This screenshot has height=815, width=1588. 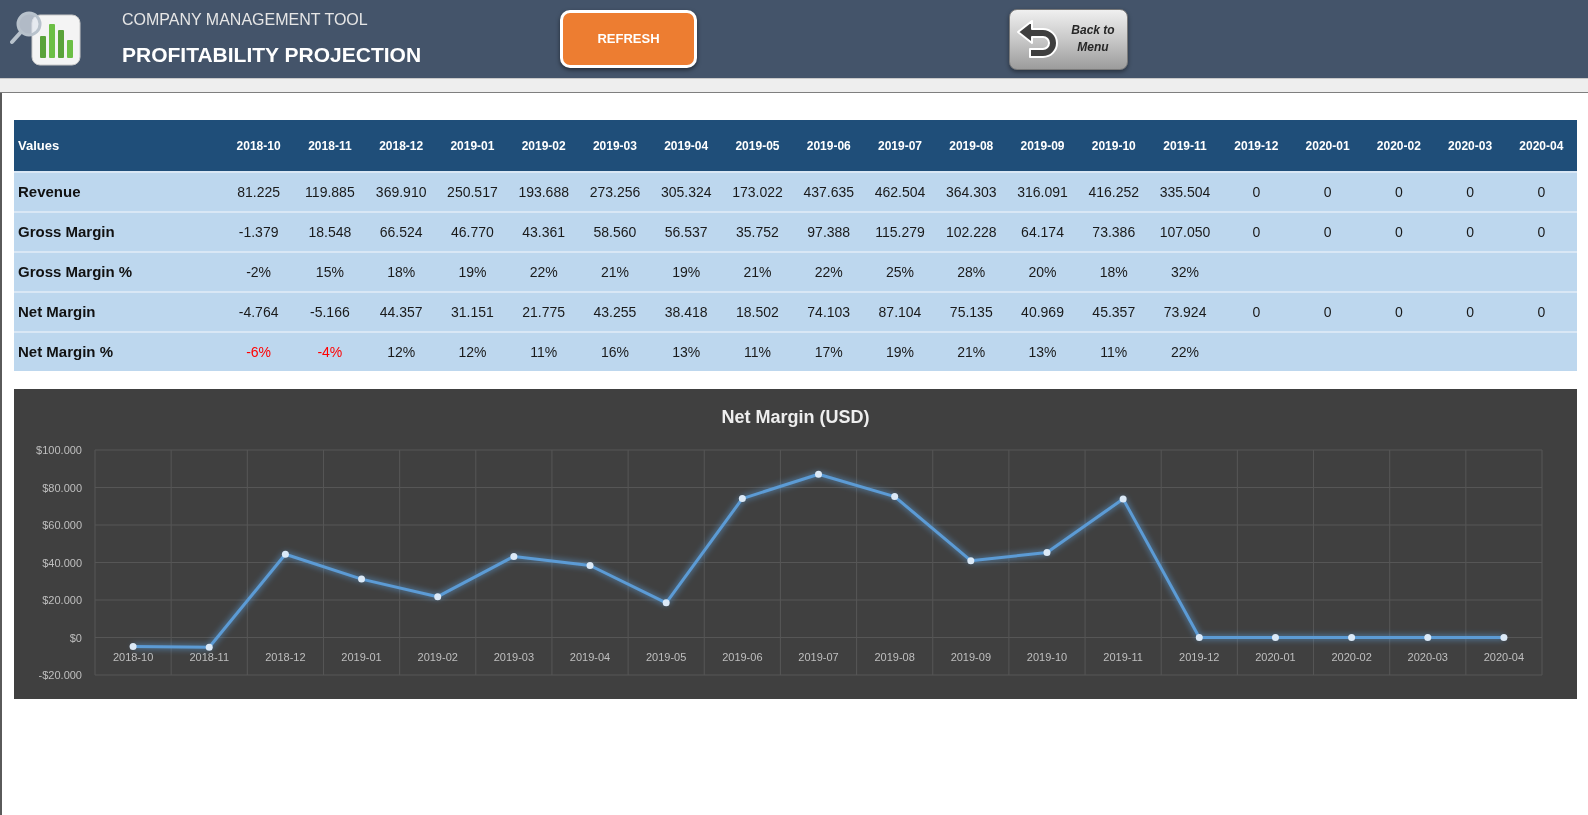 What do you see at coordinates (401, 352) in the screenshot?
I see `table-cell-text: 12%` at bounding box center [401, 352].